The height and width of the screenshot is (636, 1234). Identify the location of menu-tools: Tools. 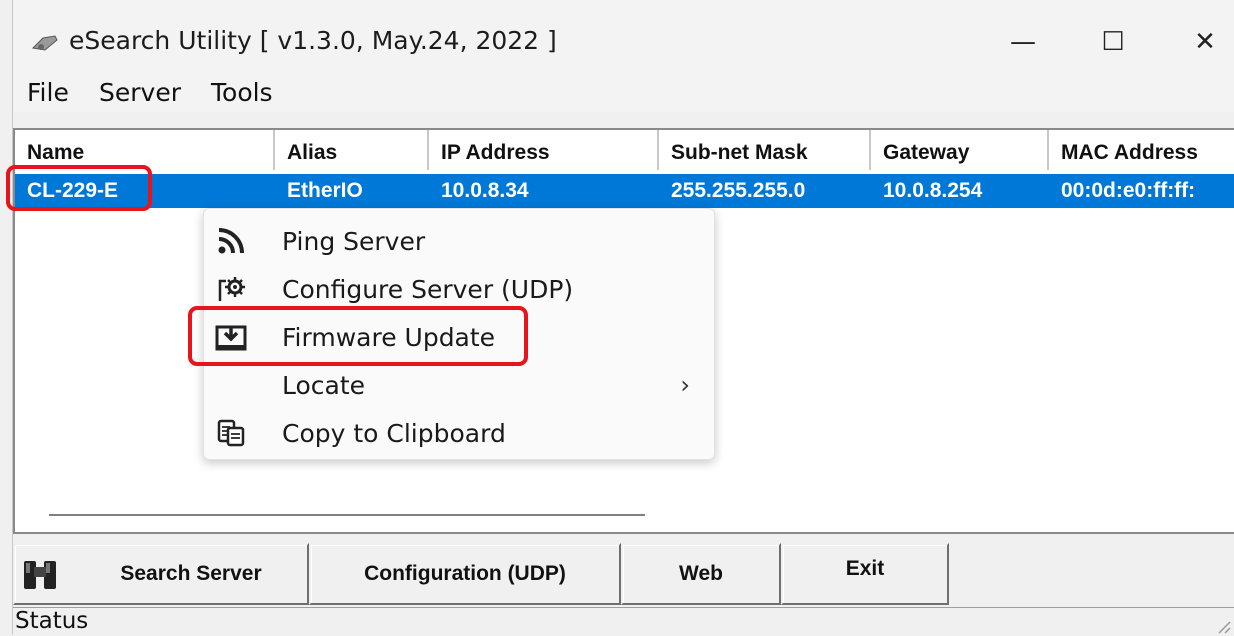
(242, 92).